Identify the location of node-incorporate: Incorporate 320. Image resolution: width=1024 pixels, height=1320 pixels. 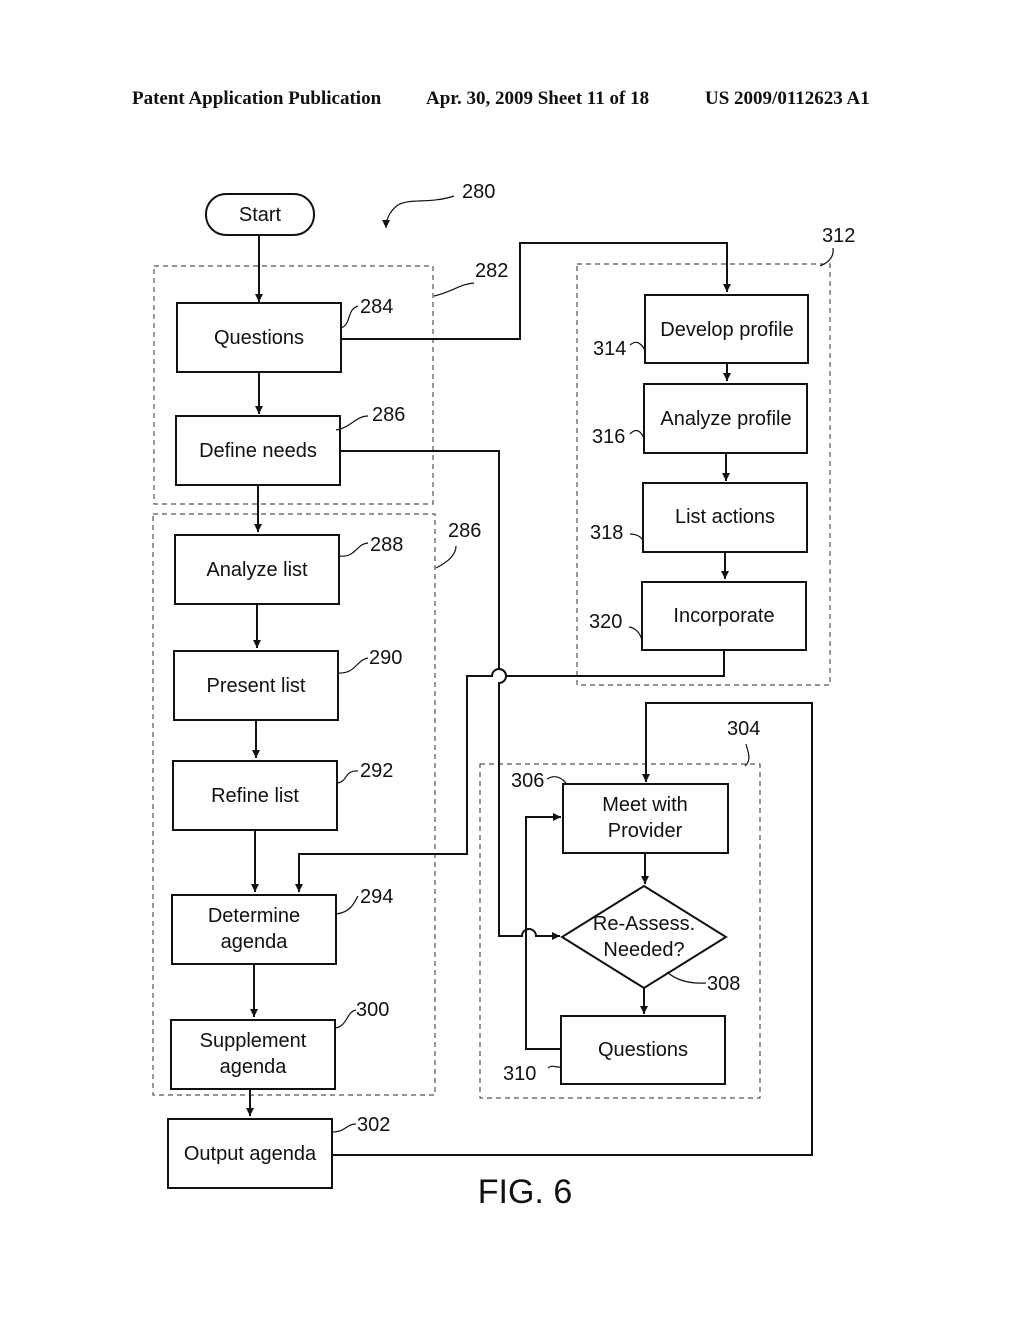
(698, 616).